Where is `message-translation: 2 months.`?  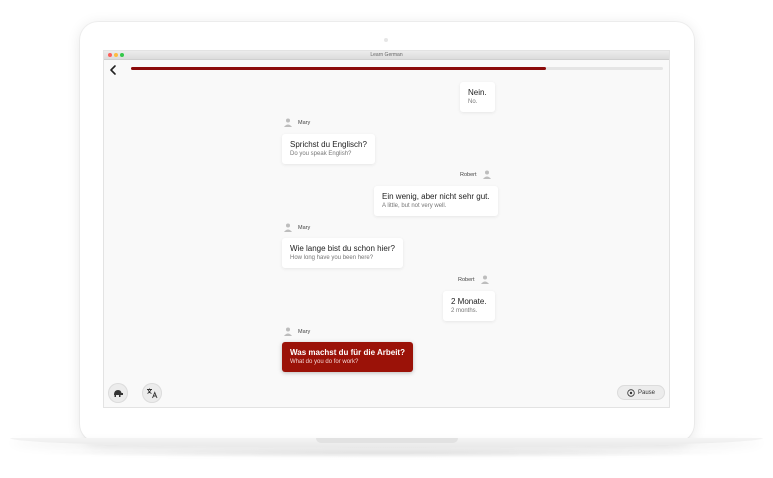 message-translation: 2 months. is located at coordinates (464, 311).